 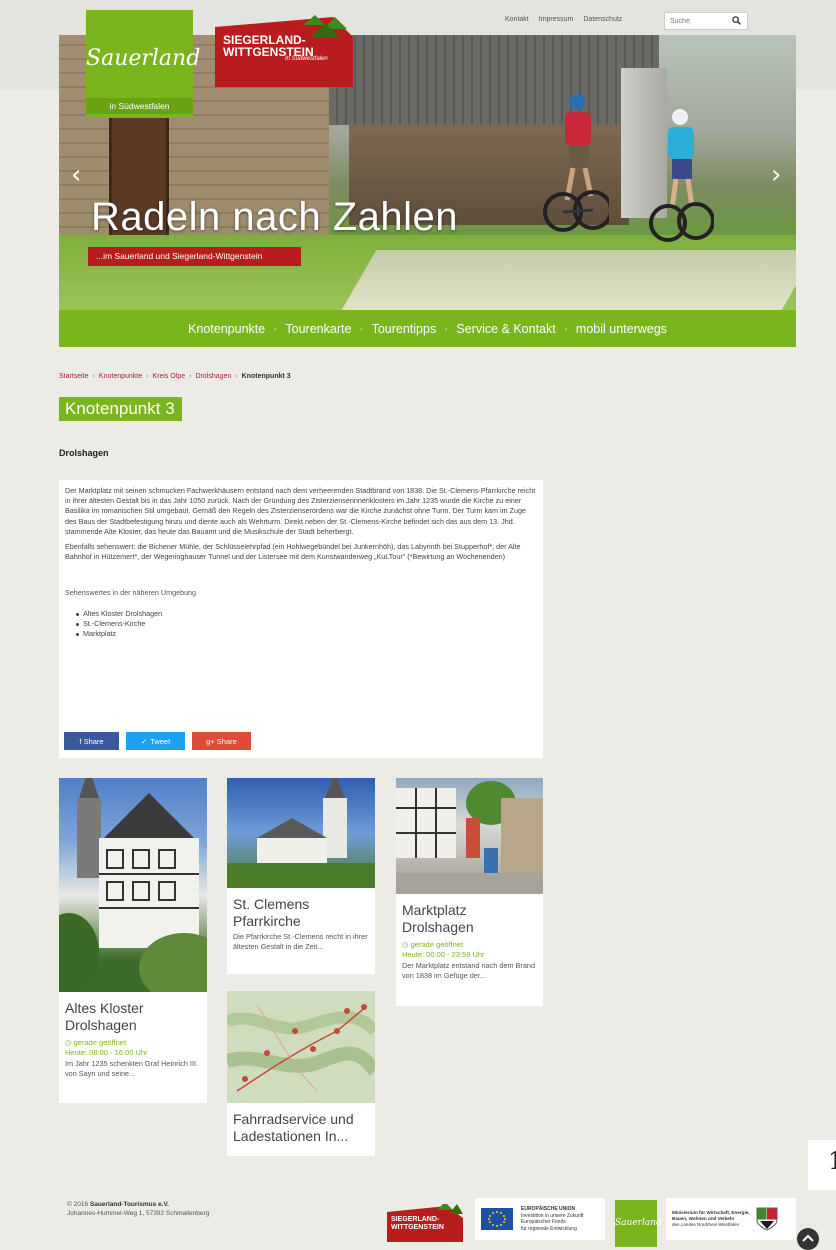 What do you see at coordinates (549, 1228) in the screenshot?
I see `eu-text: für regionale Entwicklung` at bounding box center [549, 1228].